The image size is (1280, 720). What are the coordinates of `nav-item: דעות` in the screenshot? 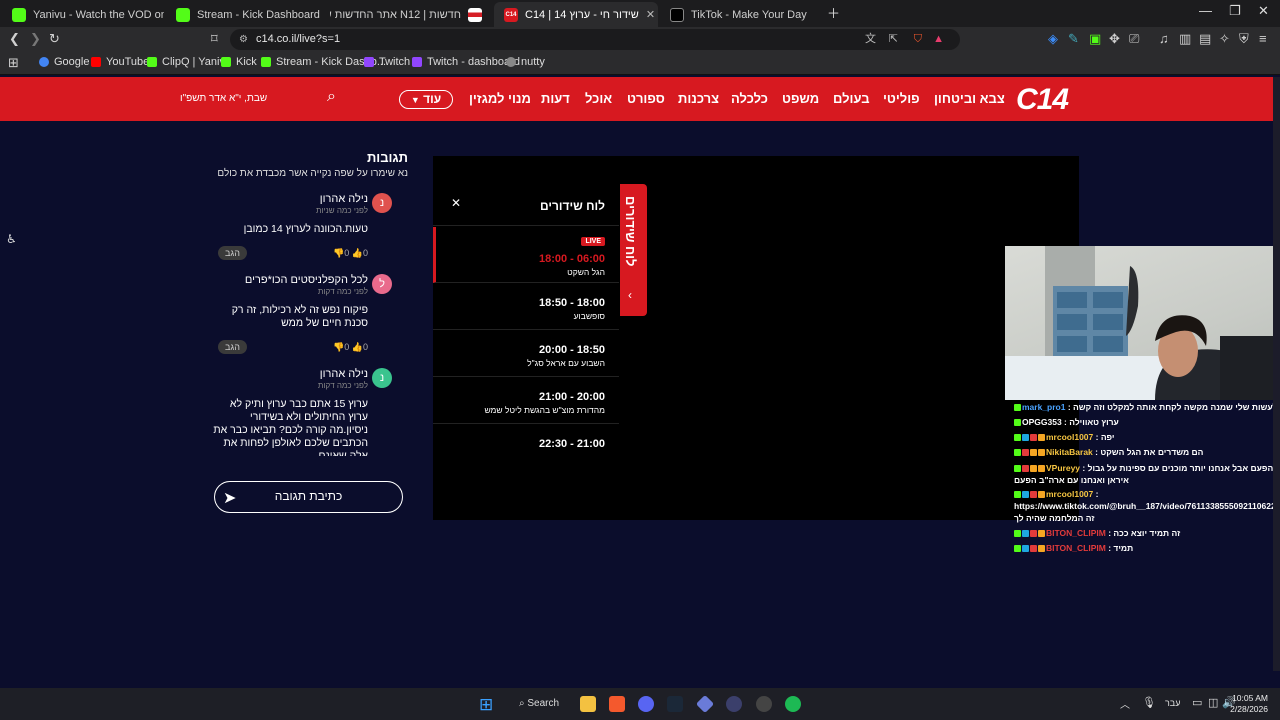 It's located at (555, 98).